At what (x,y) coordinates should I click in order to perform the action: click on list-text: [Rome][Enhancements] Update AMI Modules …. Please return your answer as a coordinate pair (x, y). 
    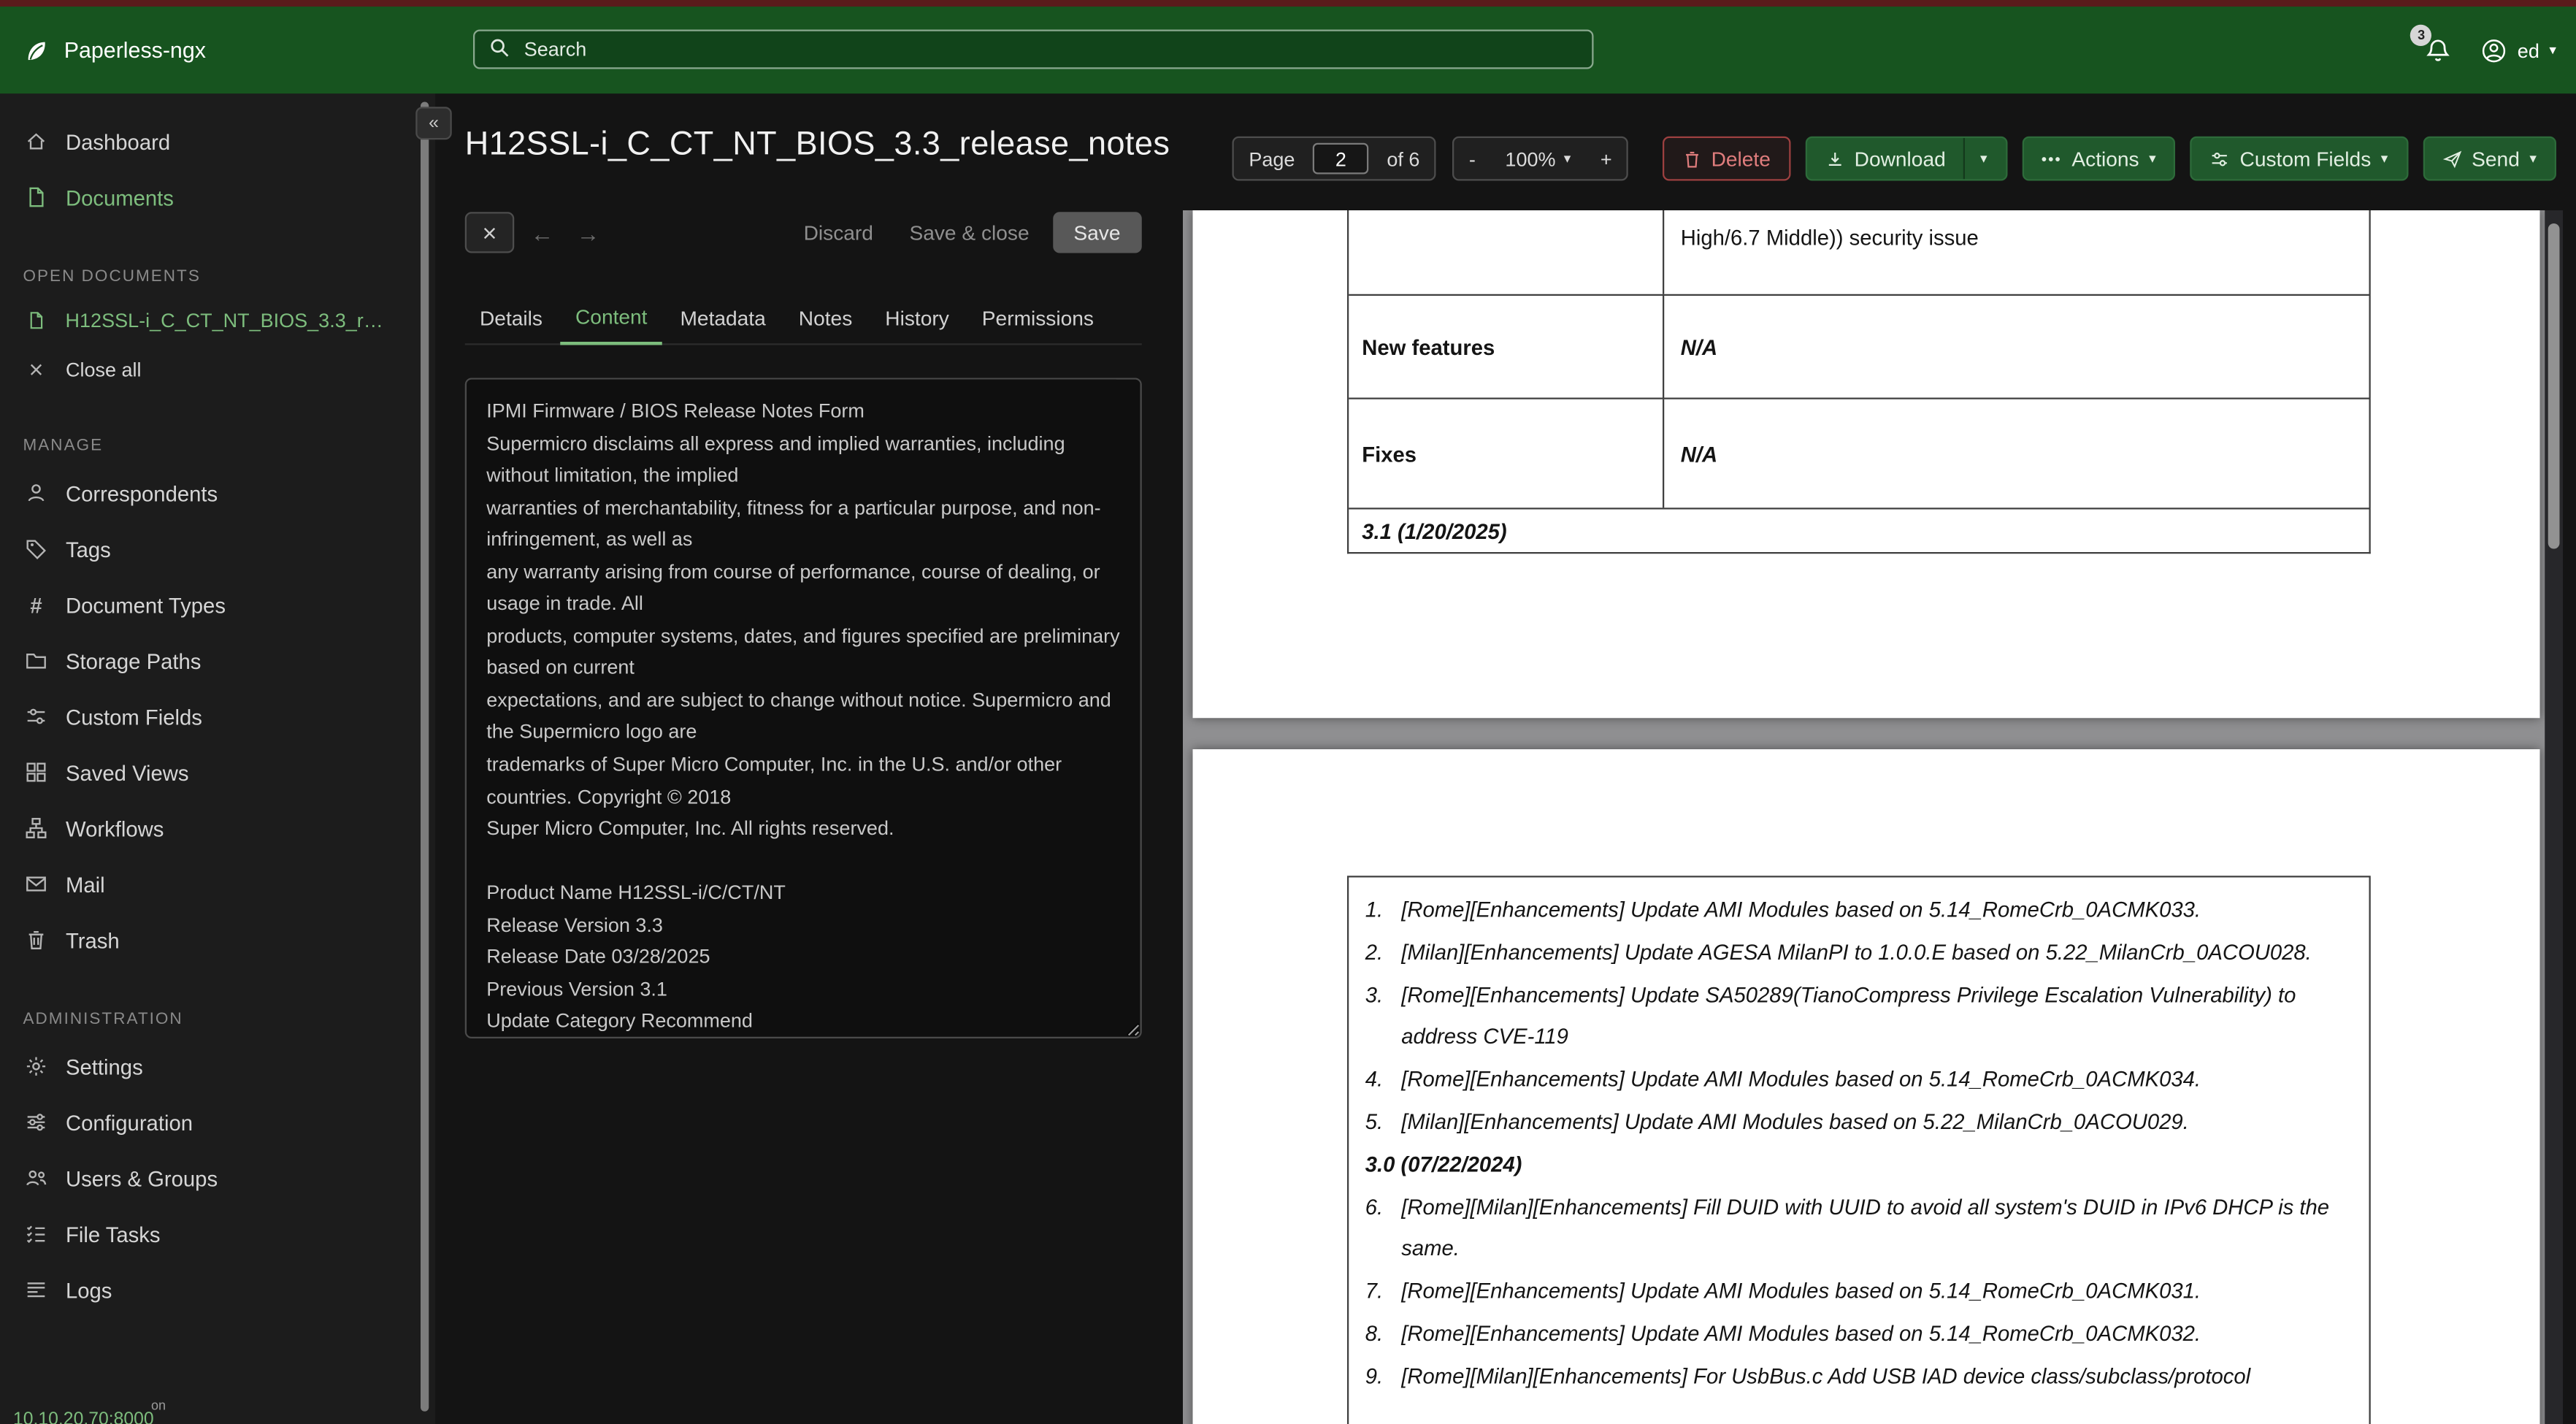
    Looking at the image, I should click on (1801, 1079).